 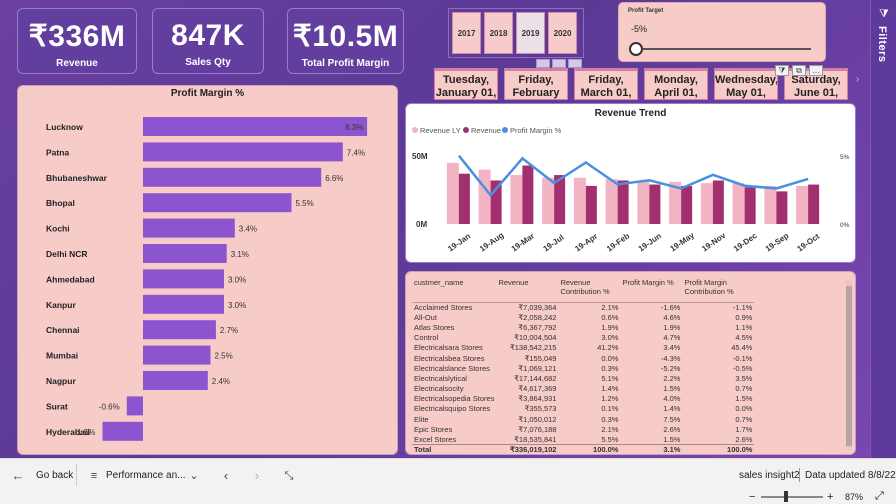 I want to click on focus-mode-icon, so click(x=559, y=63).